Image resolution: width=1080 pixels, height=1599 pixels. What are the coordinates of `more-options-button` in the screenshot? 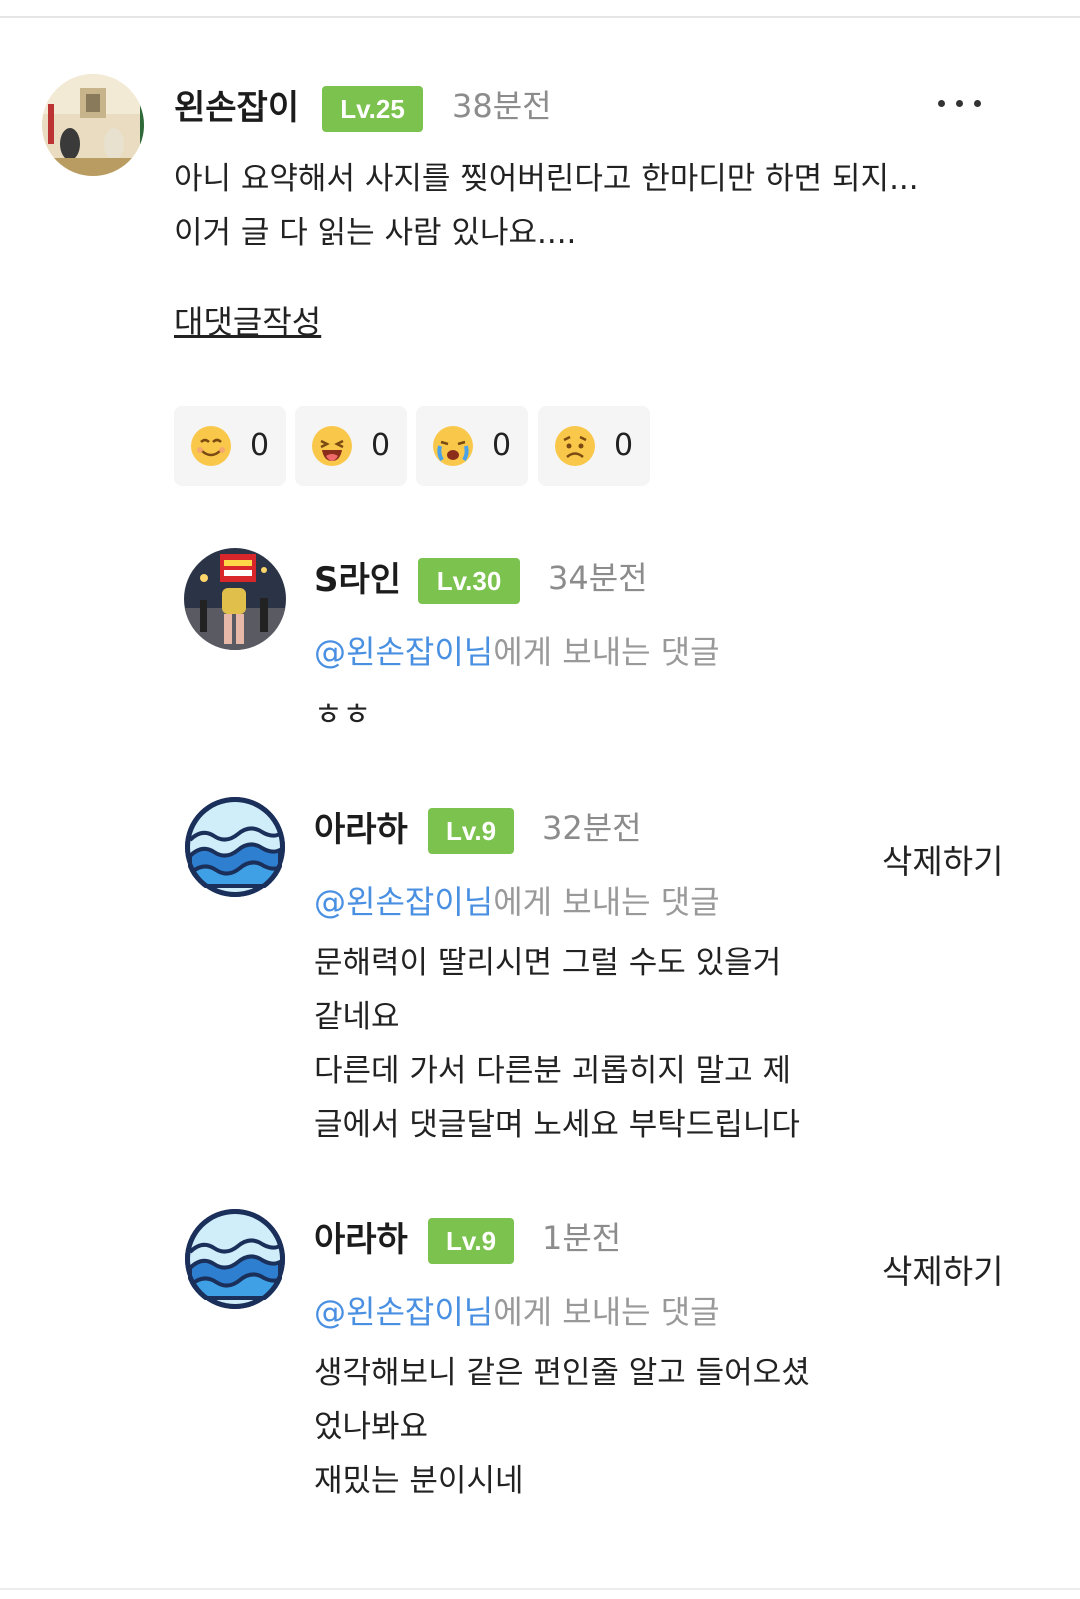 It's located at (960, 104).